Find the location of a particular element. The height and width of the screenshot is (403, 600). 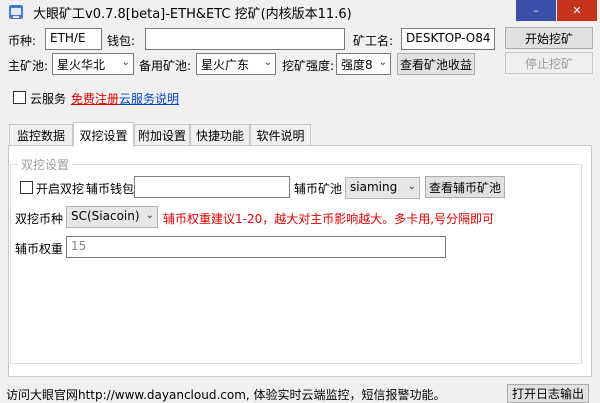

open-log-button: 打开日志输出 is located at coordinates (548, 393).